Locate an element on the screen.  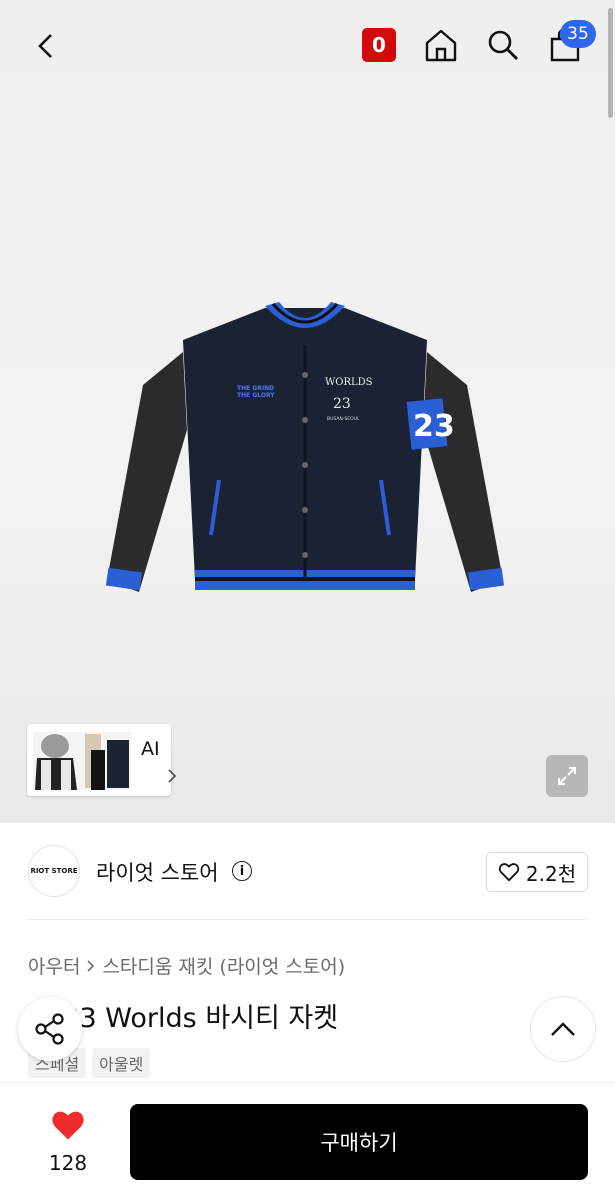
chevron-up-icon is located at coordinates (563, 1029).